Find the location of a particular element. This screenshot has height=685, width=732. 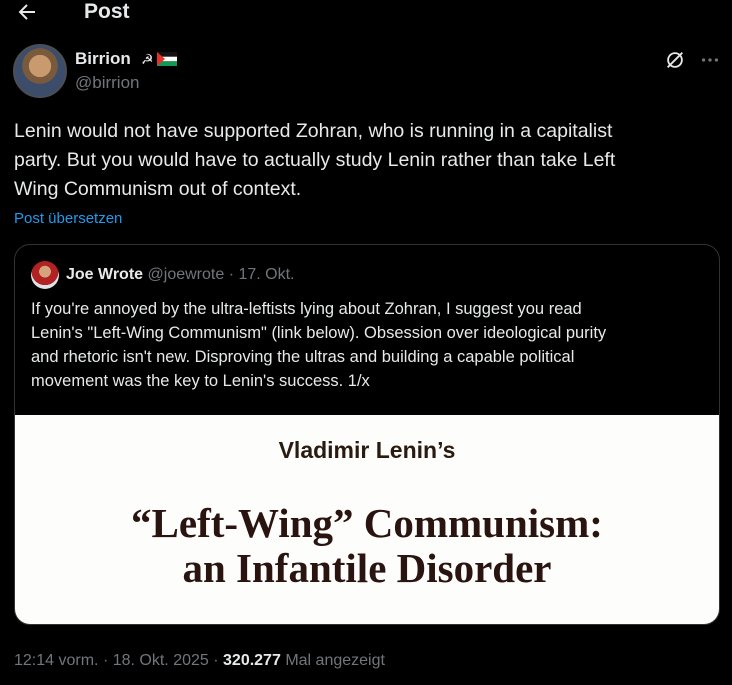

post-date: 18. Okt. 2025 is located at coordinates (161, 660).